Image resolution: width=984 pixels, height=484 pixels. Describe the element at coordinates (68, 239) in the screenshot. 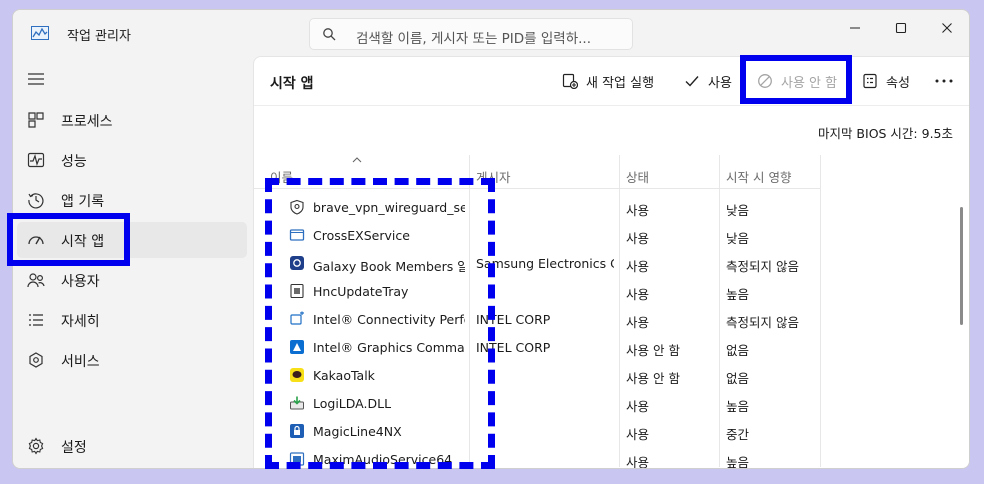

I see `startup-apps-highlight-box` at that location.